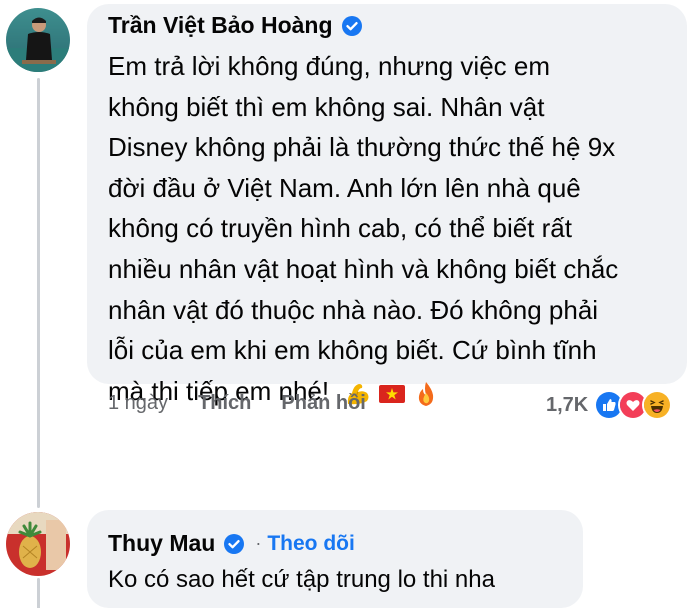 The width and height of the screenshot is (700, 608). I want to click on like-button: Thích, so click(224, 403).